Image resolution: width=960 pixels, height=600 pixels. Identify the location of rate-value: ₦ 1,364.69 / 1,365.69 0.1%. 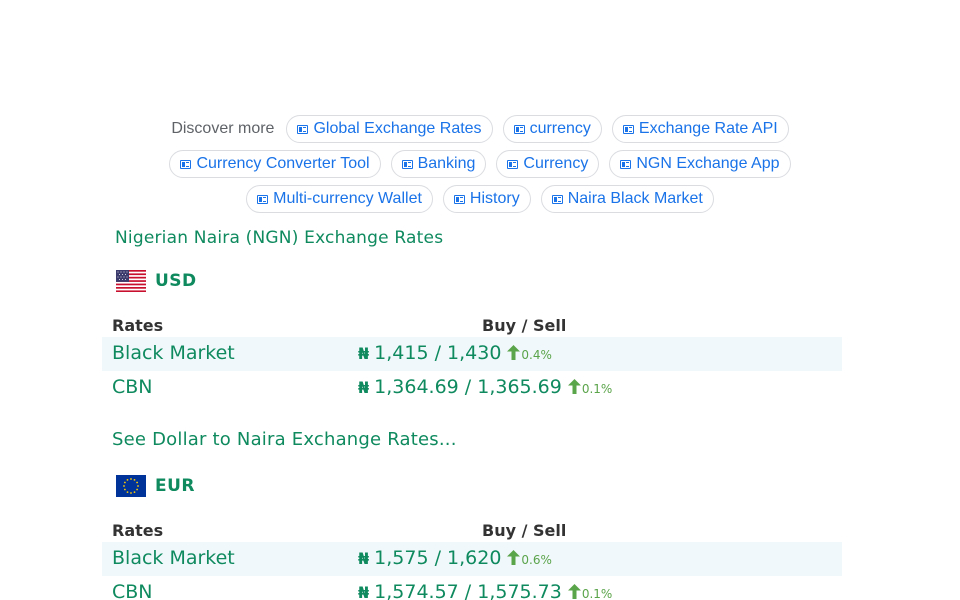
(485, 387).